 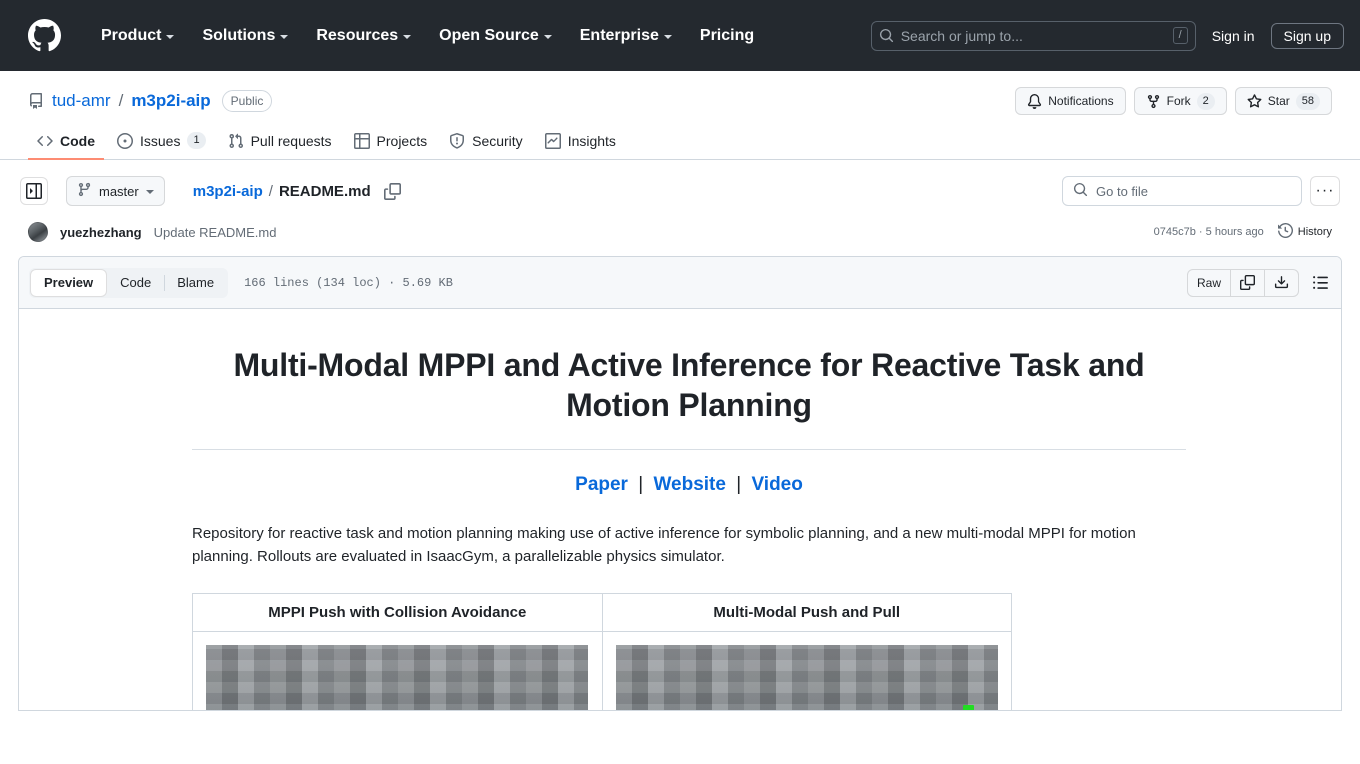 I want to click on code-icon, so click(x=45, y=141).